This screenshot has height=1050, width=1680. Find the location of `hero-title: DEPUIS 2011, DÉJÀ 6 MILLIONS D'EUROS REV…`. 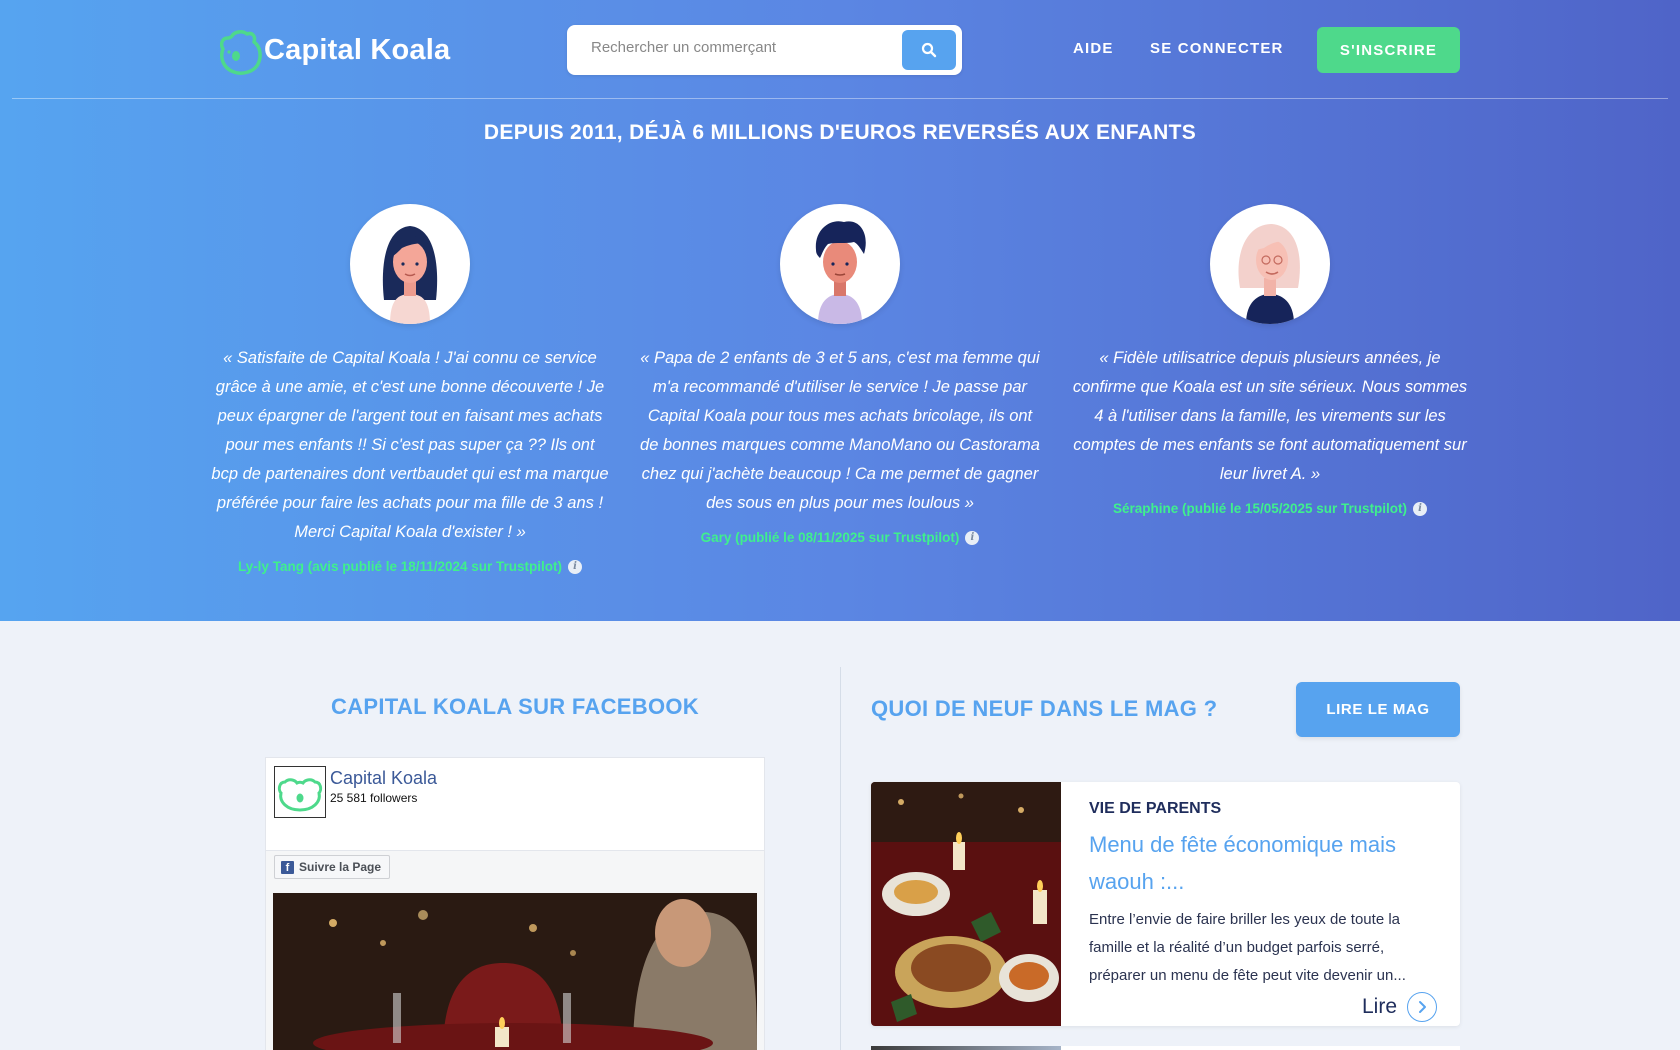

hero-title: DEPUIS 2011, DÉJÀ 6 MILLIONS D'EUROS REV… is located at coordinates (840, 132).